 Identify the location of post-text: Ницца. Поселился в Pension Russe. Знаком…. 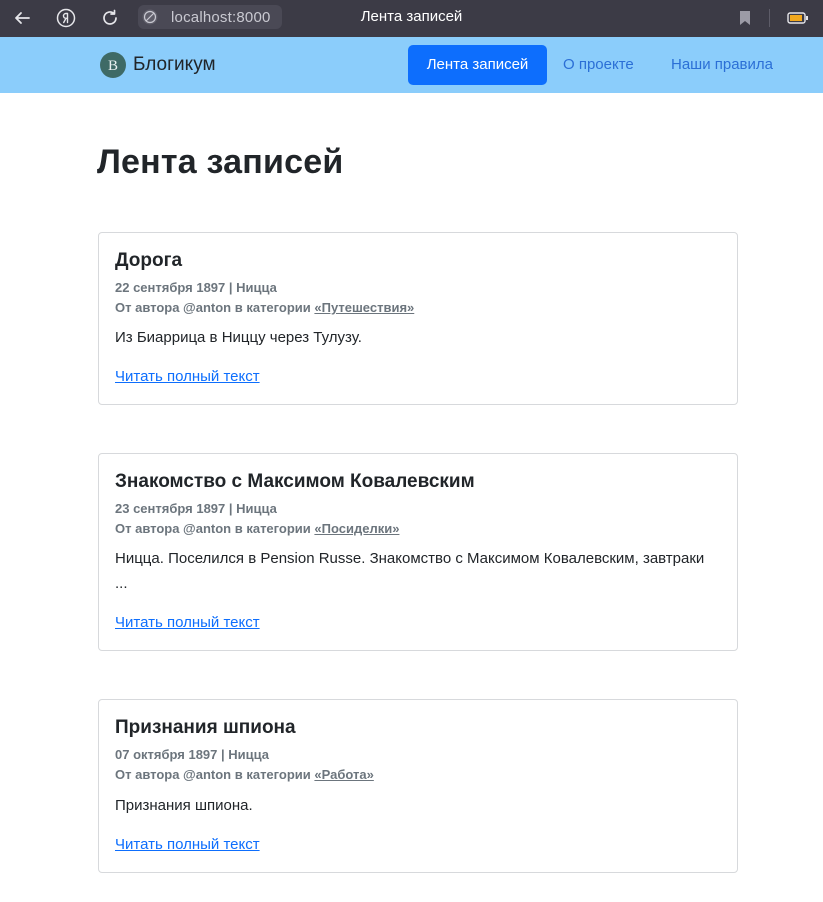
(410, 571).